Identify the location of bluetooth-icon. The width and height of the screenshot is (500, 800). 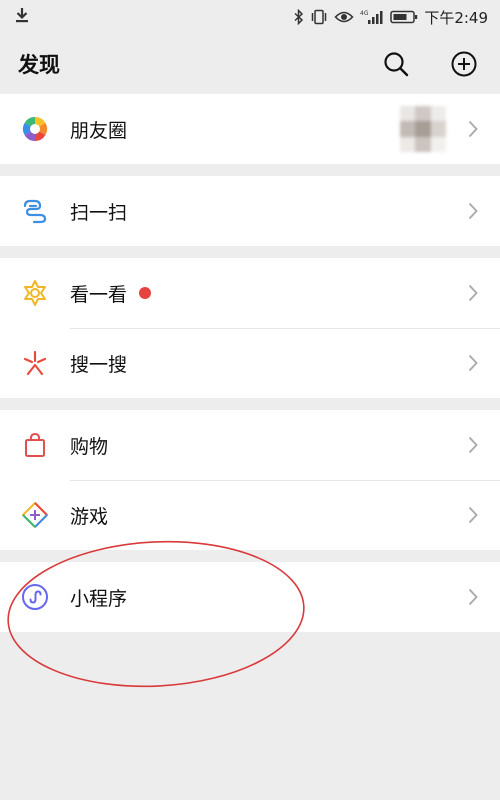
(299, 17).